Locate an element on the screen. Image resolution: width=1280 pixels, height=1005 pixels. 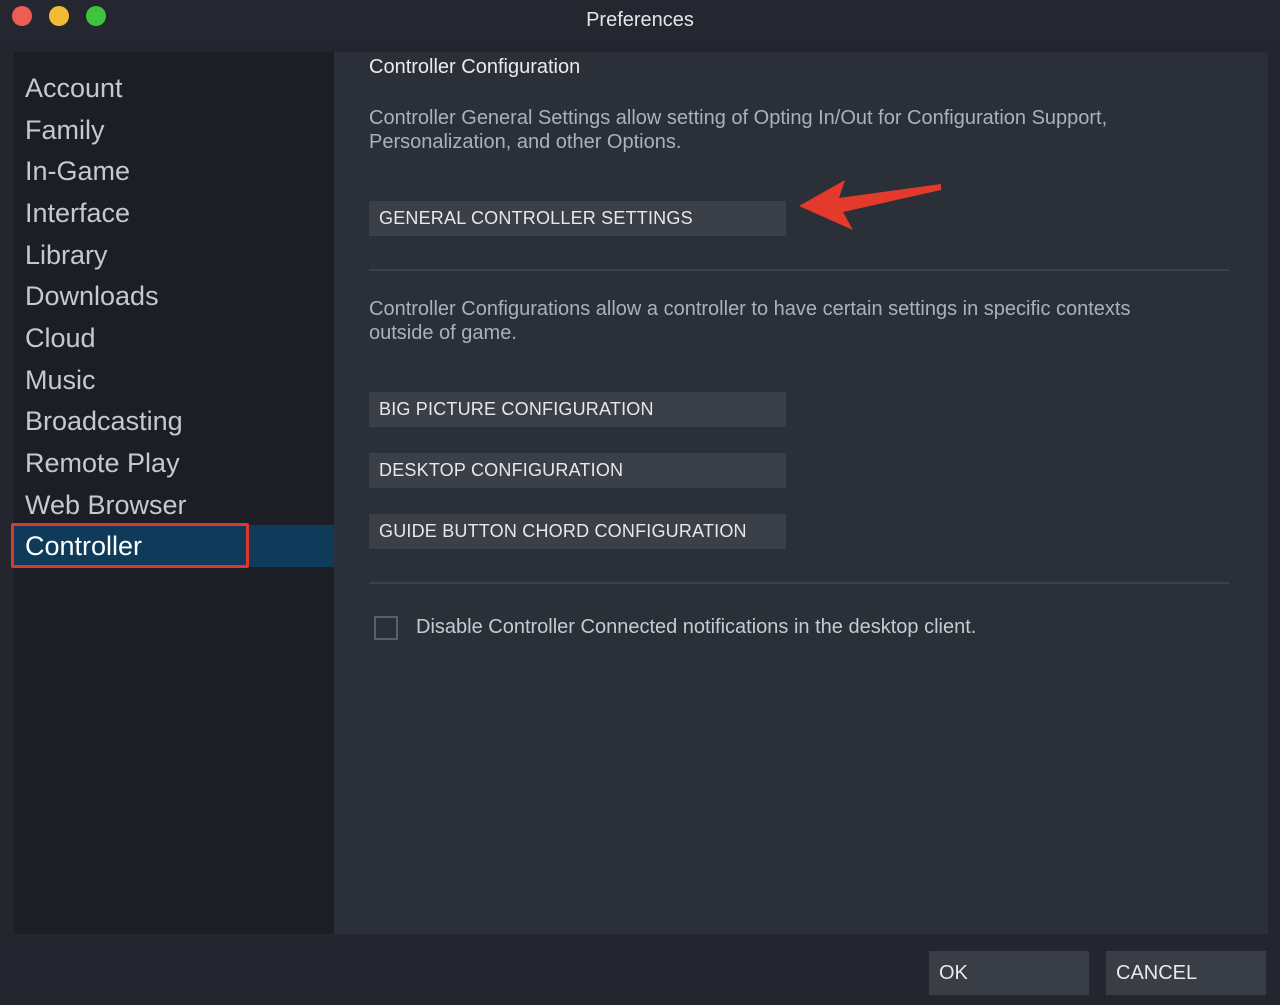
sidebar-item-in-game: In-Game is located at coordinates (174, 171).